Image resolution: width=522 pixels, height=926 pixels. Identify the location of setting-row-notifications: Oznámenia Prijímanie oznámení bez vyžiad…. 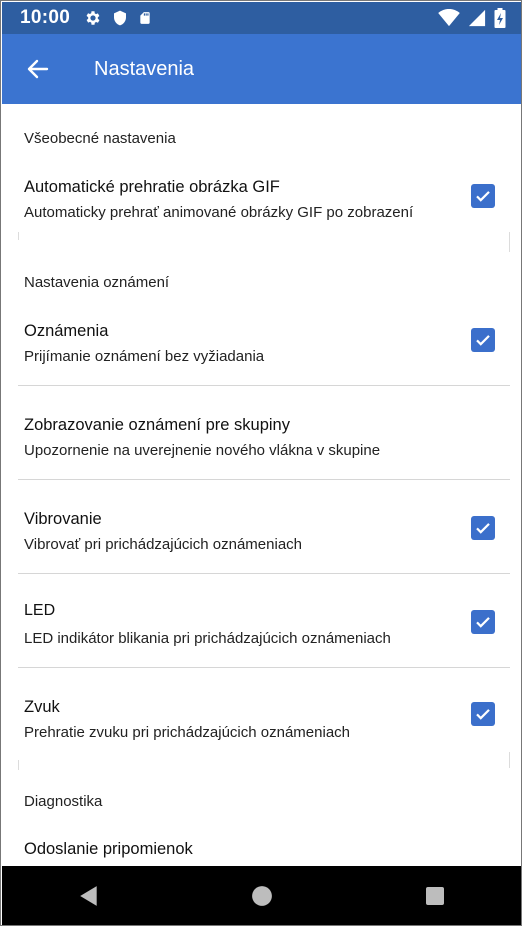
(264, 352).